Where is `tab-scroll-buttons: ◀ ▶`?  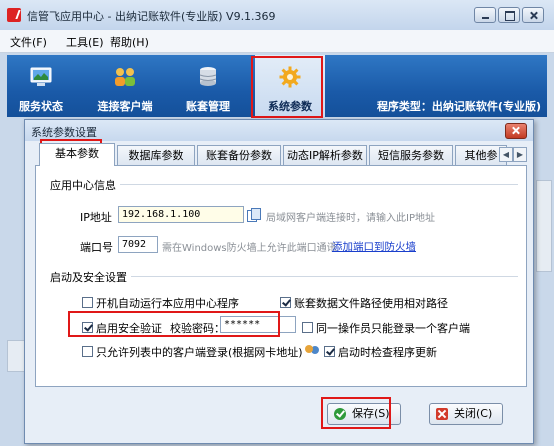 tab-scroll-buttons: ◀ ▶ is located at coordinates (513, 154).